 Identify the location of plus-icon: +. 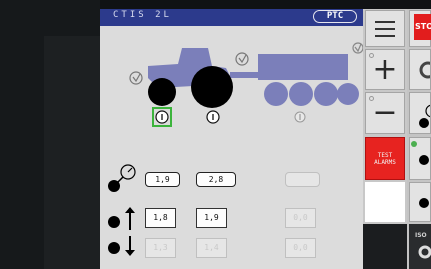
(385, 69).